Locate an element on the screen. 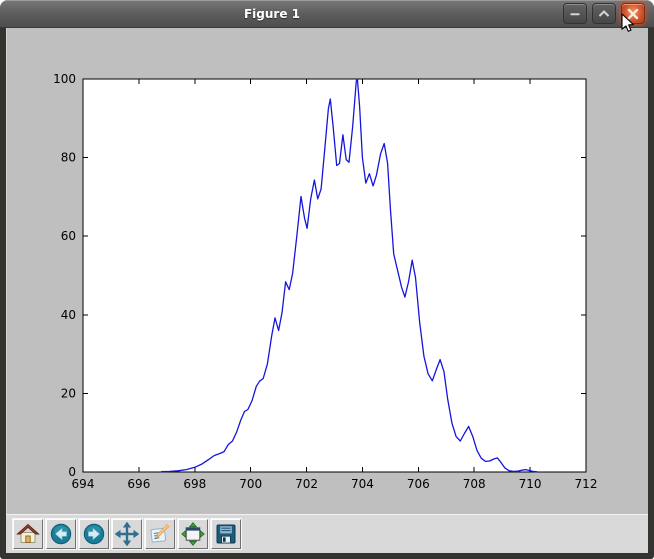 The height and width of the screenshot is (559, 654). zoom-button is located at coordinates (160, 534).